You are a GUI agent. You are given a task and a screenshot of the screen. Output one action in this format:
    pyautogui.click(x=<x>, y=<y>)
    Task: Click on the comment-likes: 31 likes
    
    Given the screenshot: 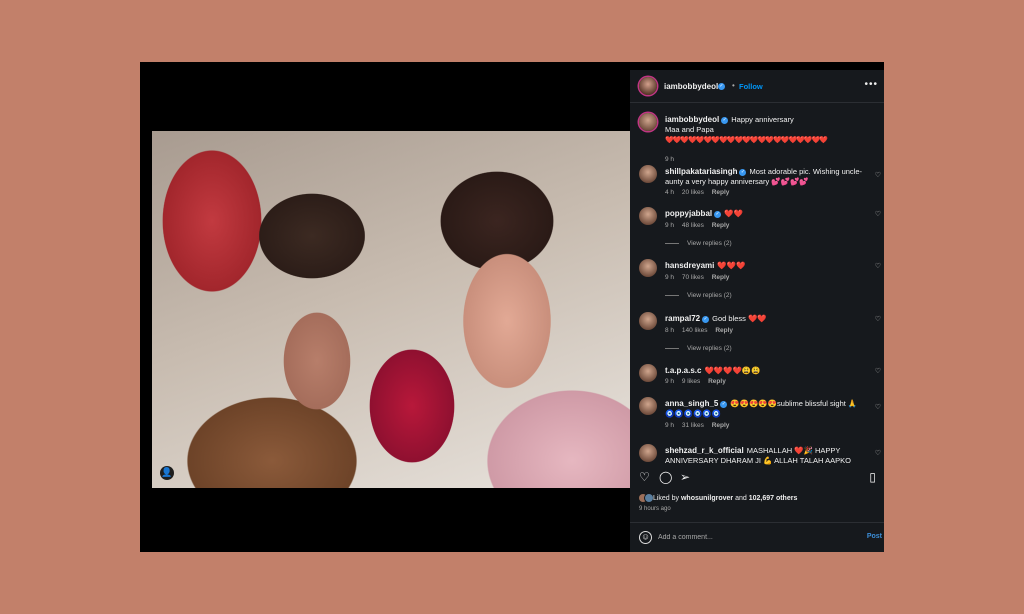 What is the action you would take?
    pyautogui.click(x=693, y=425)
    